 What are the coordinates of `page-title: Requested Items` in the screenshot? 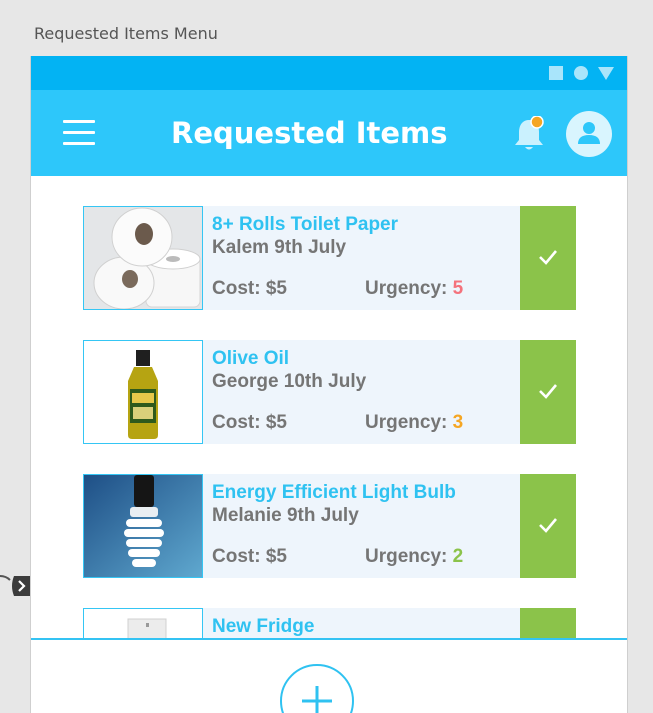 It's located at (309, 133).